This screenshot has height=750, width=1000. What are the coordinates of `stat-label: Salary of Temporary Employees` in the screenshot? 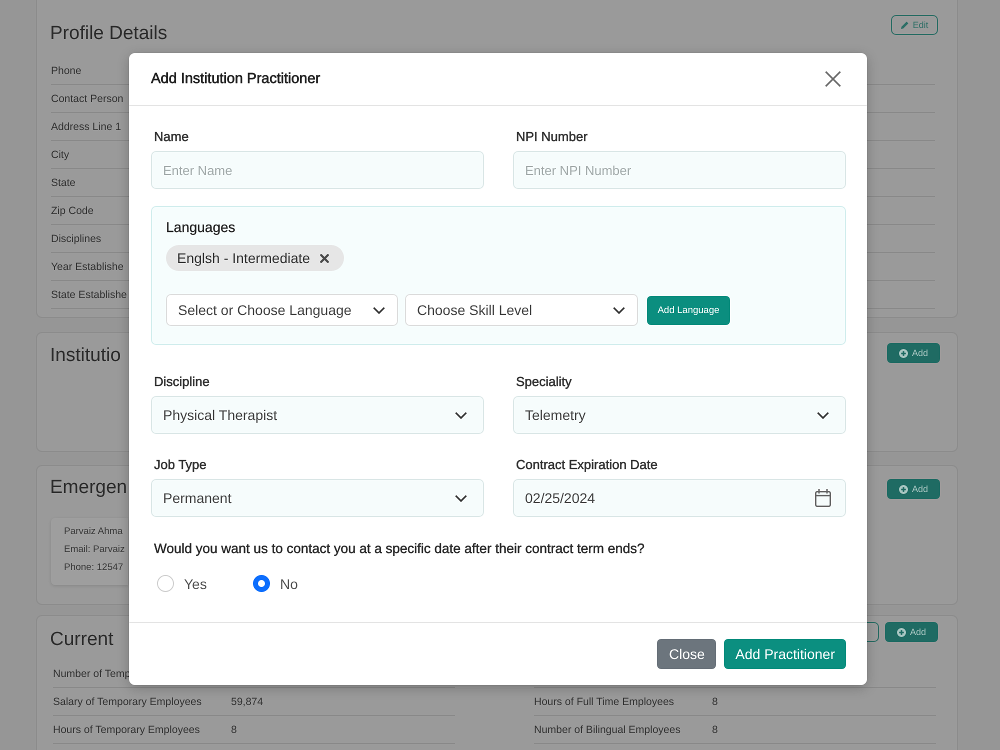 It's located at (127, 702).